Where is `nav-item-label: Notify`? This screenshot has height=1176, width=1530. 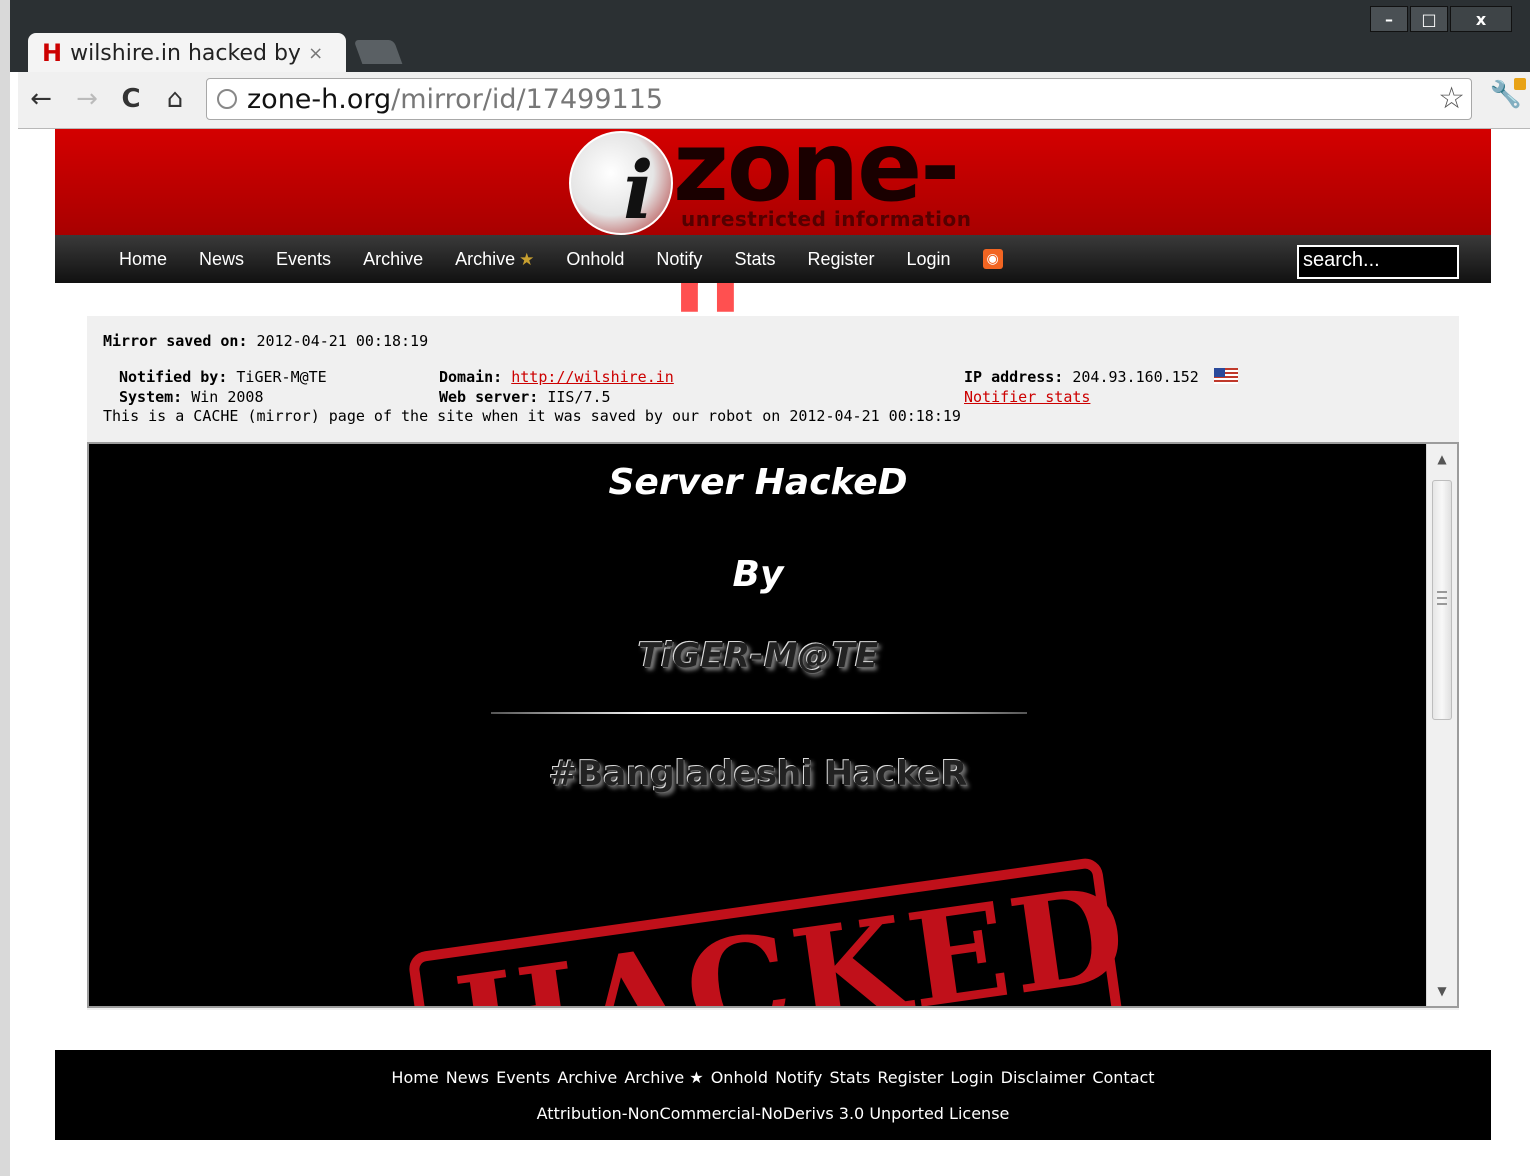
nav-item-label: Notify is located at coordinates (679, 258).